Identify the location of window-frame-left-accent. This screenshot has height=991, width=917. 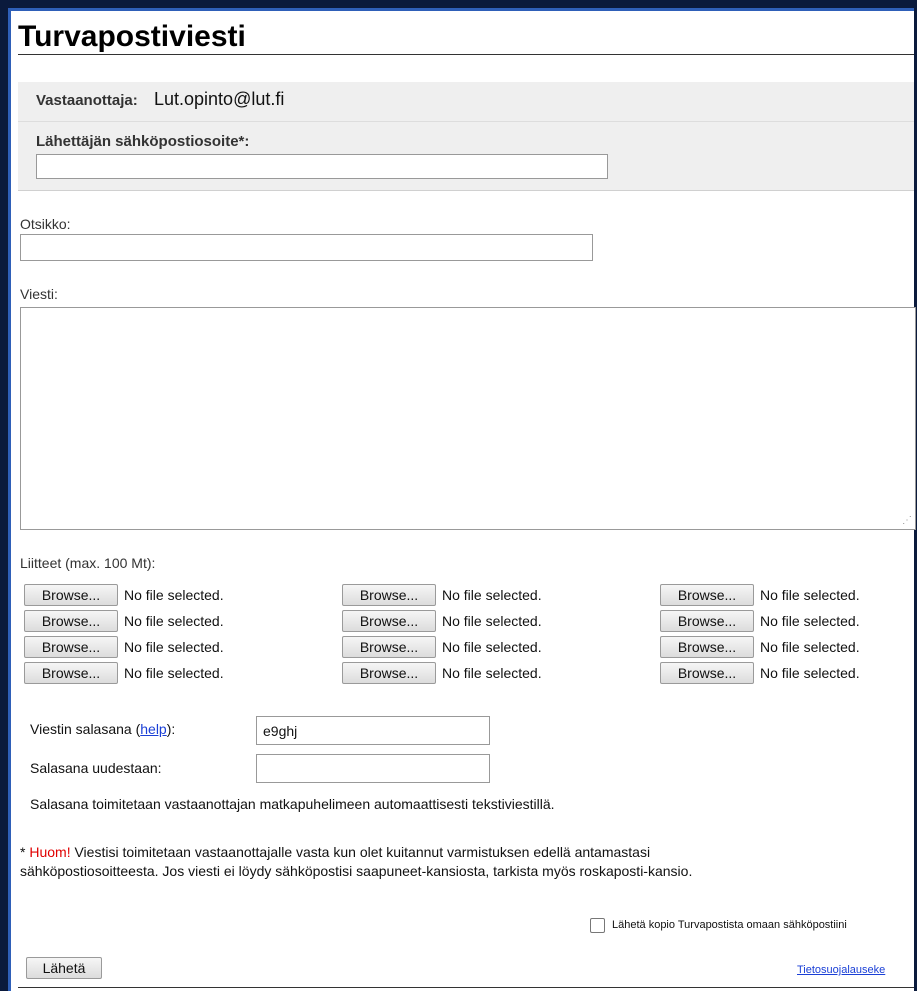
(9, 499).